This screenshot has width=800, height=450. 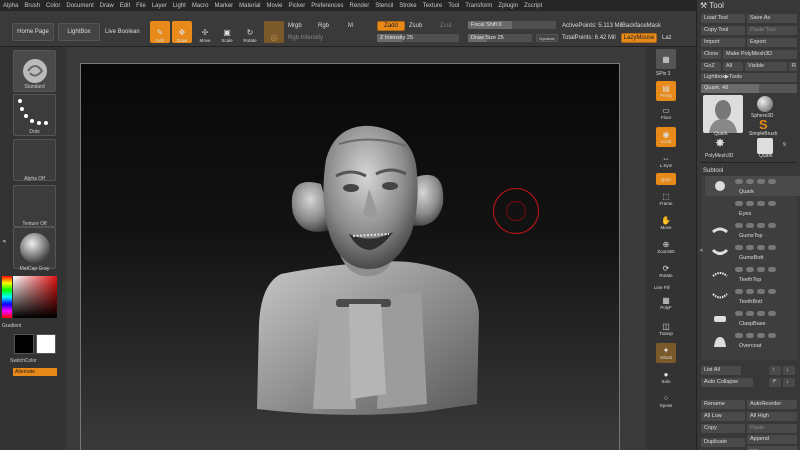 I want to click on rgb-button: Rgb, so click(x=323, y=26).